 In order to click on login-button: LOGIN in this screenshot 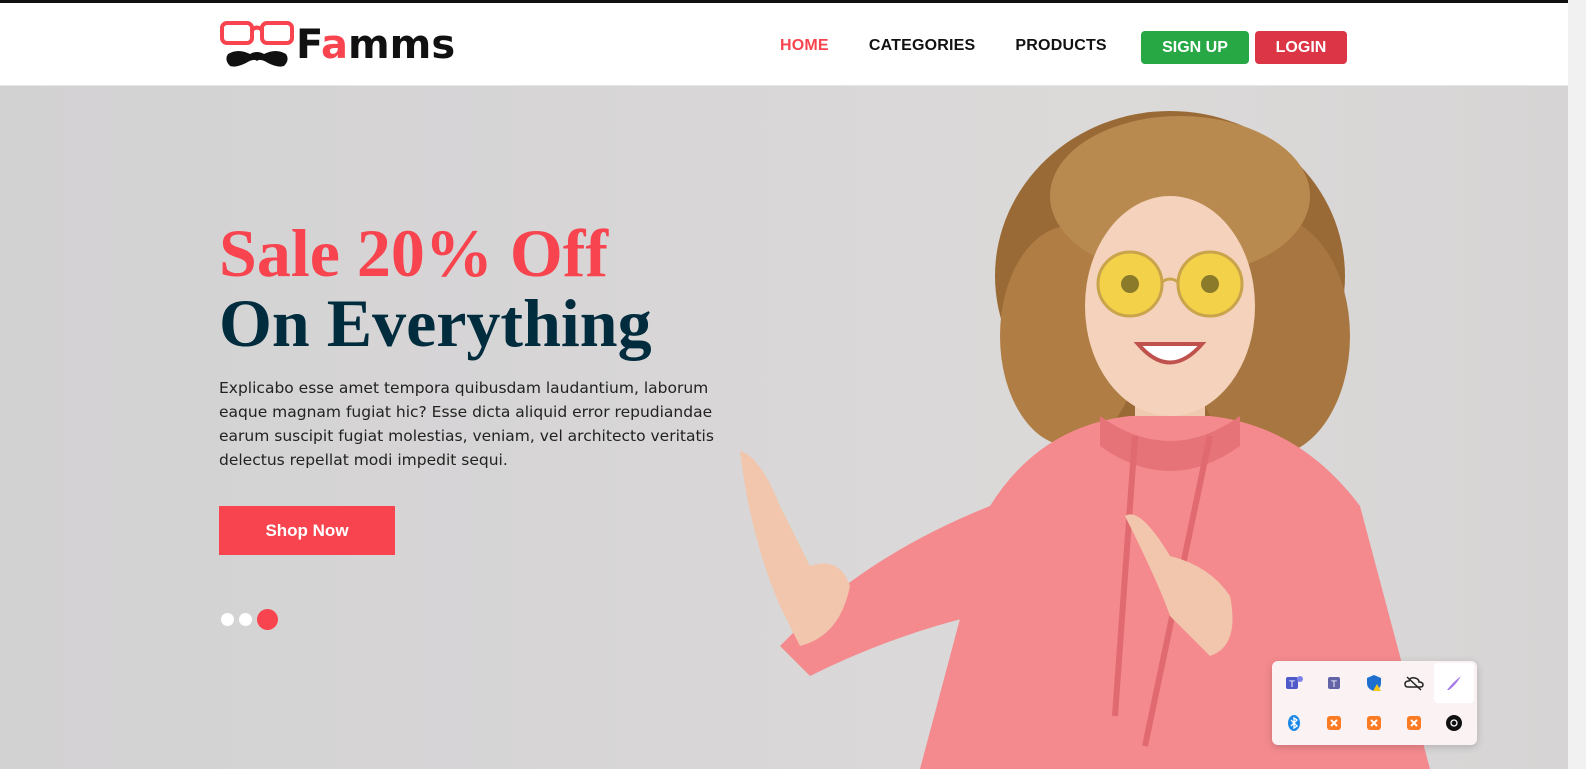, I will do `click(1301, 47)`.